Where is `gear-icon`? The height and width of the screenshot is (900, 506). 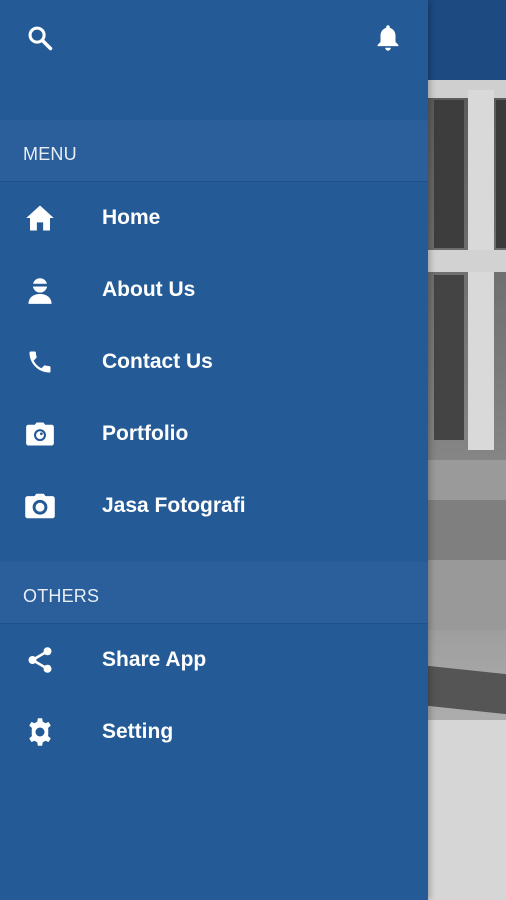 gear-icon is located at coordinates (40, 732).